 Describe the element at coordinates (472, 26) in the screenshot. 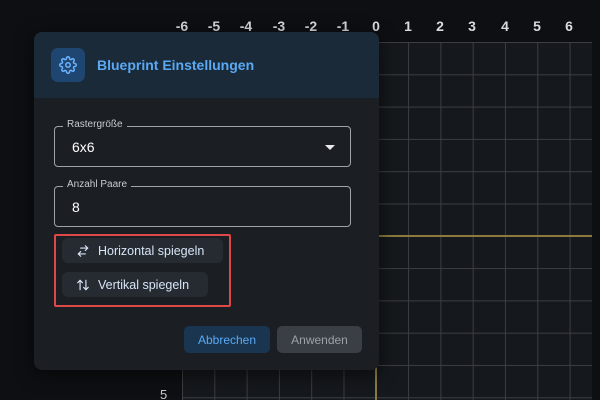

I see `x-tick: 3` at that location.